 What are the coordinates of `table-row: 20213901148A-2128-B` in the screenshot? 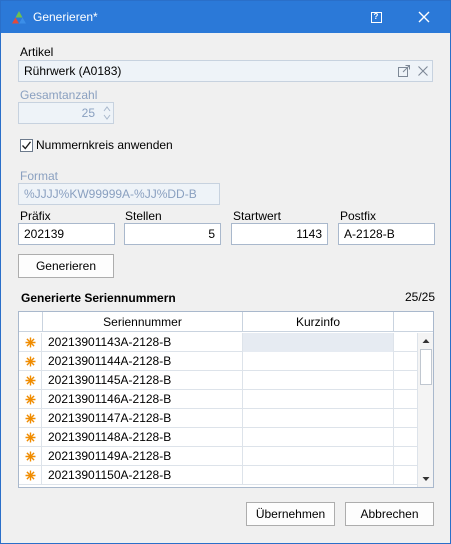 It's located at (218, 437).